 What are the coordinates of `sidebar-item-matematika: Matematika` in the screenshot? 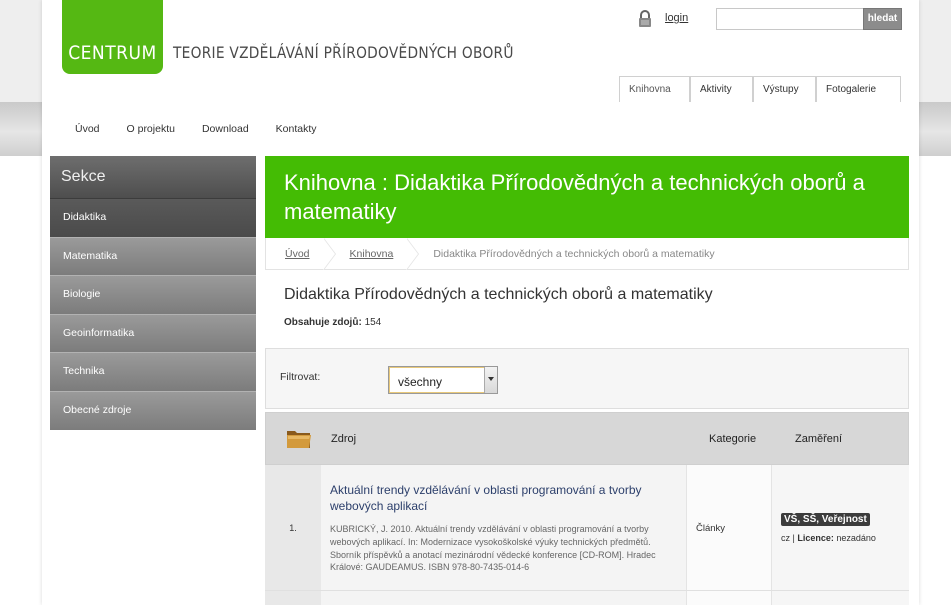 It's located at (153, 256).